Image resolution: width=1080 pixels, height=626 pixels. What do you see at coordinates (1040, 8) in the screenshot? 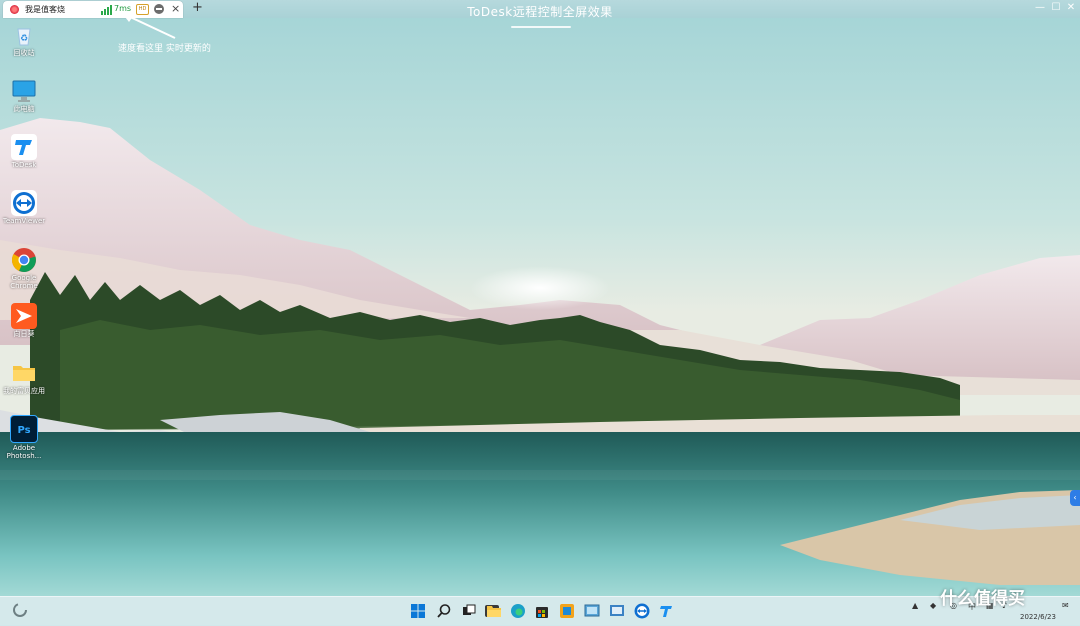
I see `minimize-button: —` at bounding box center [1040, 8].